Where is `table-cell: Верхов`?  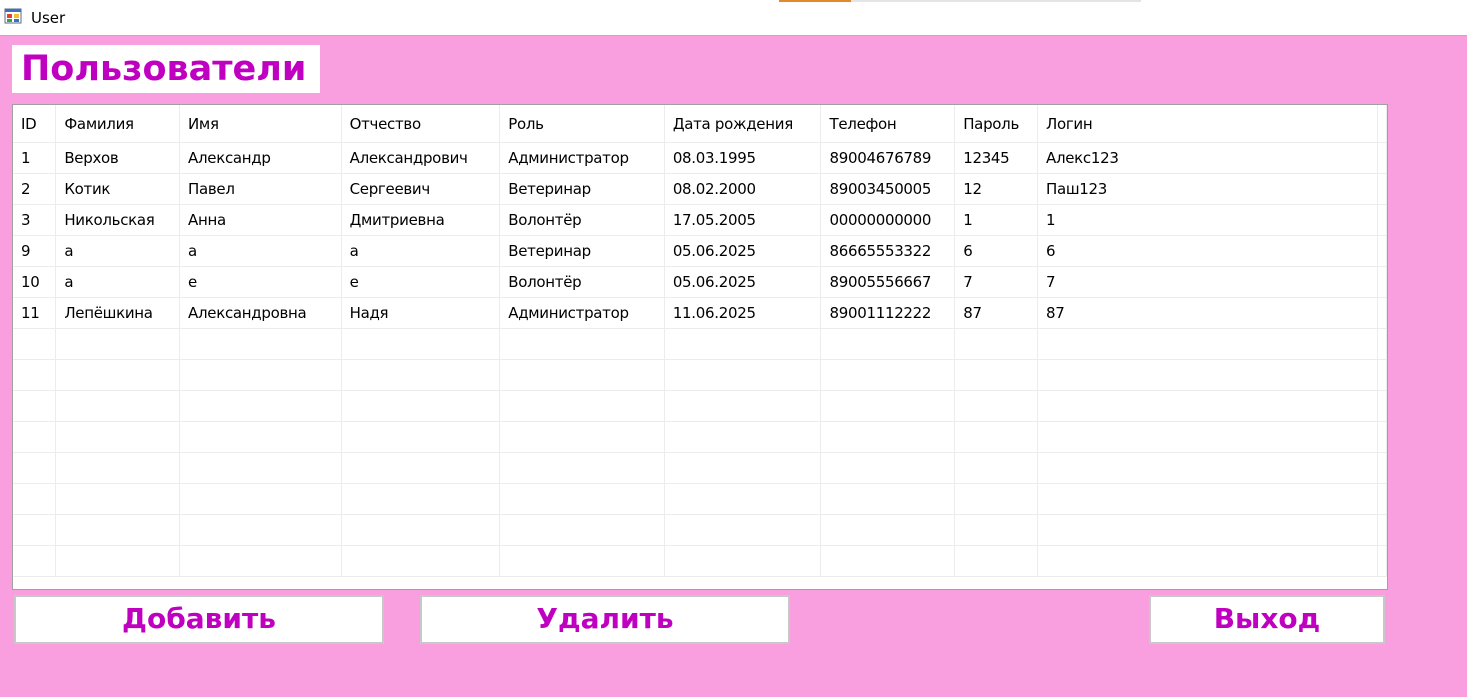
table-cell: Верхов is located at coordinates (118, 158).